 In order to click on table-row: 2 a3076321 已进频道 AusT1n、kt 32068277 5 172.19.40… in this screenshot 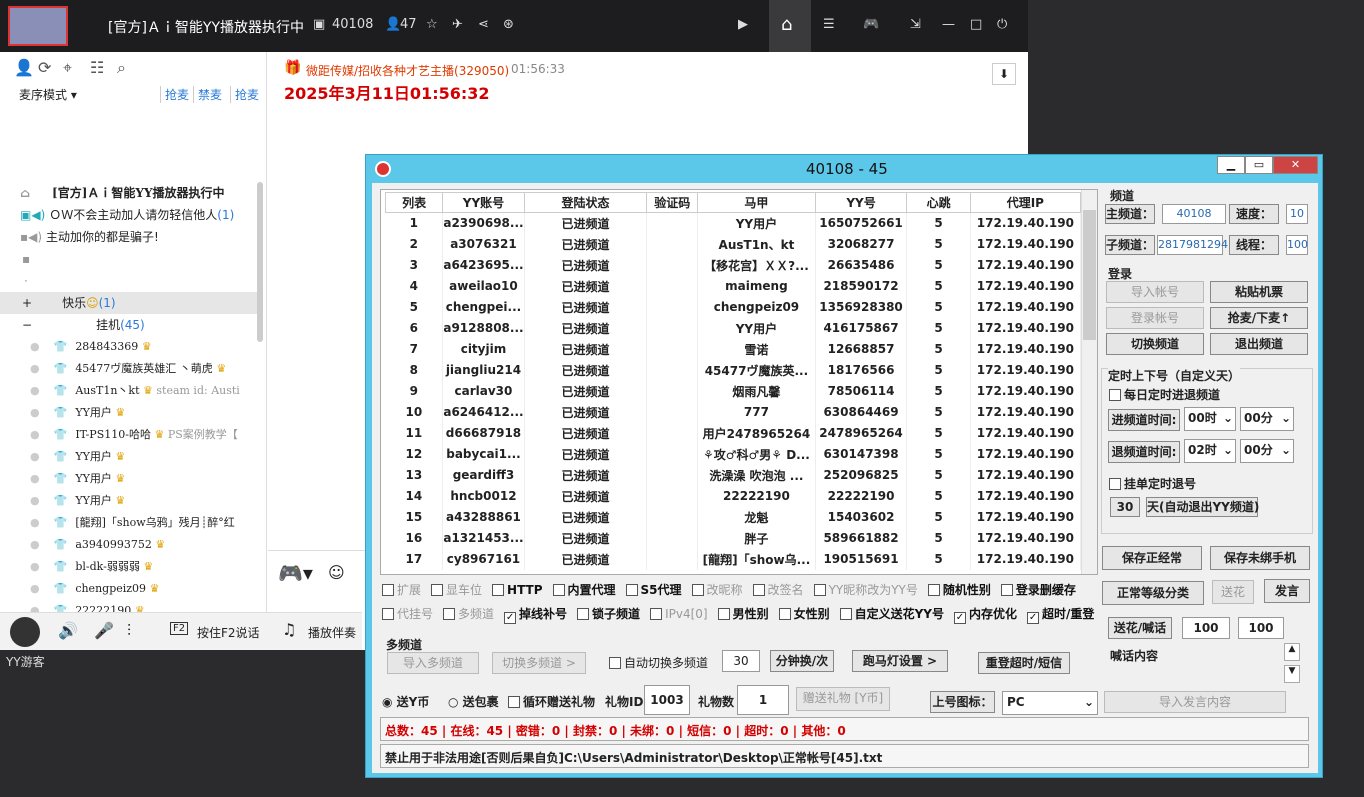, I will do `click(733, 244)`.